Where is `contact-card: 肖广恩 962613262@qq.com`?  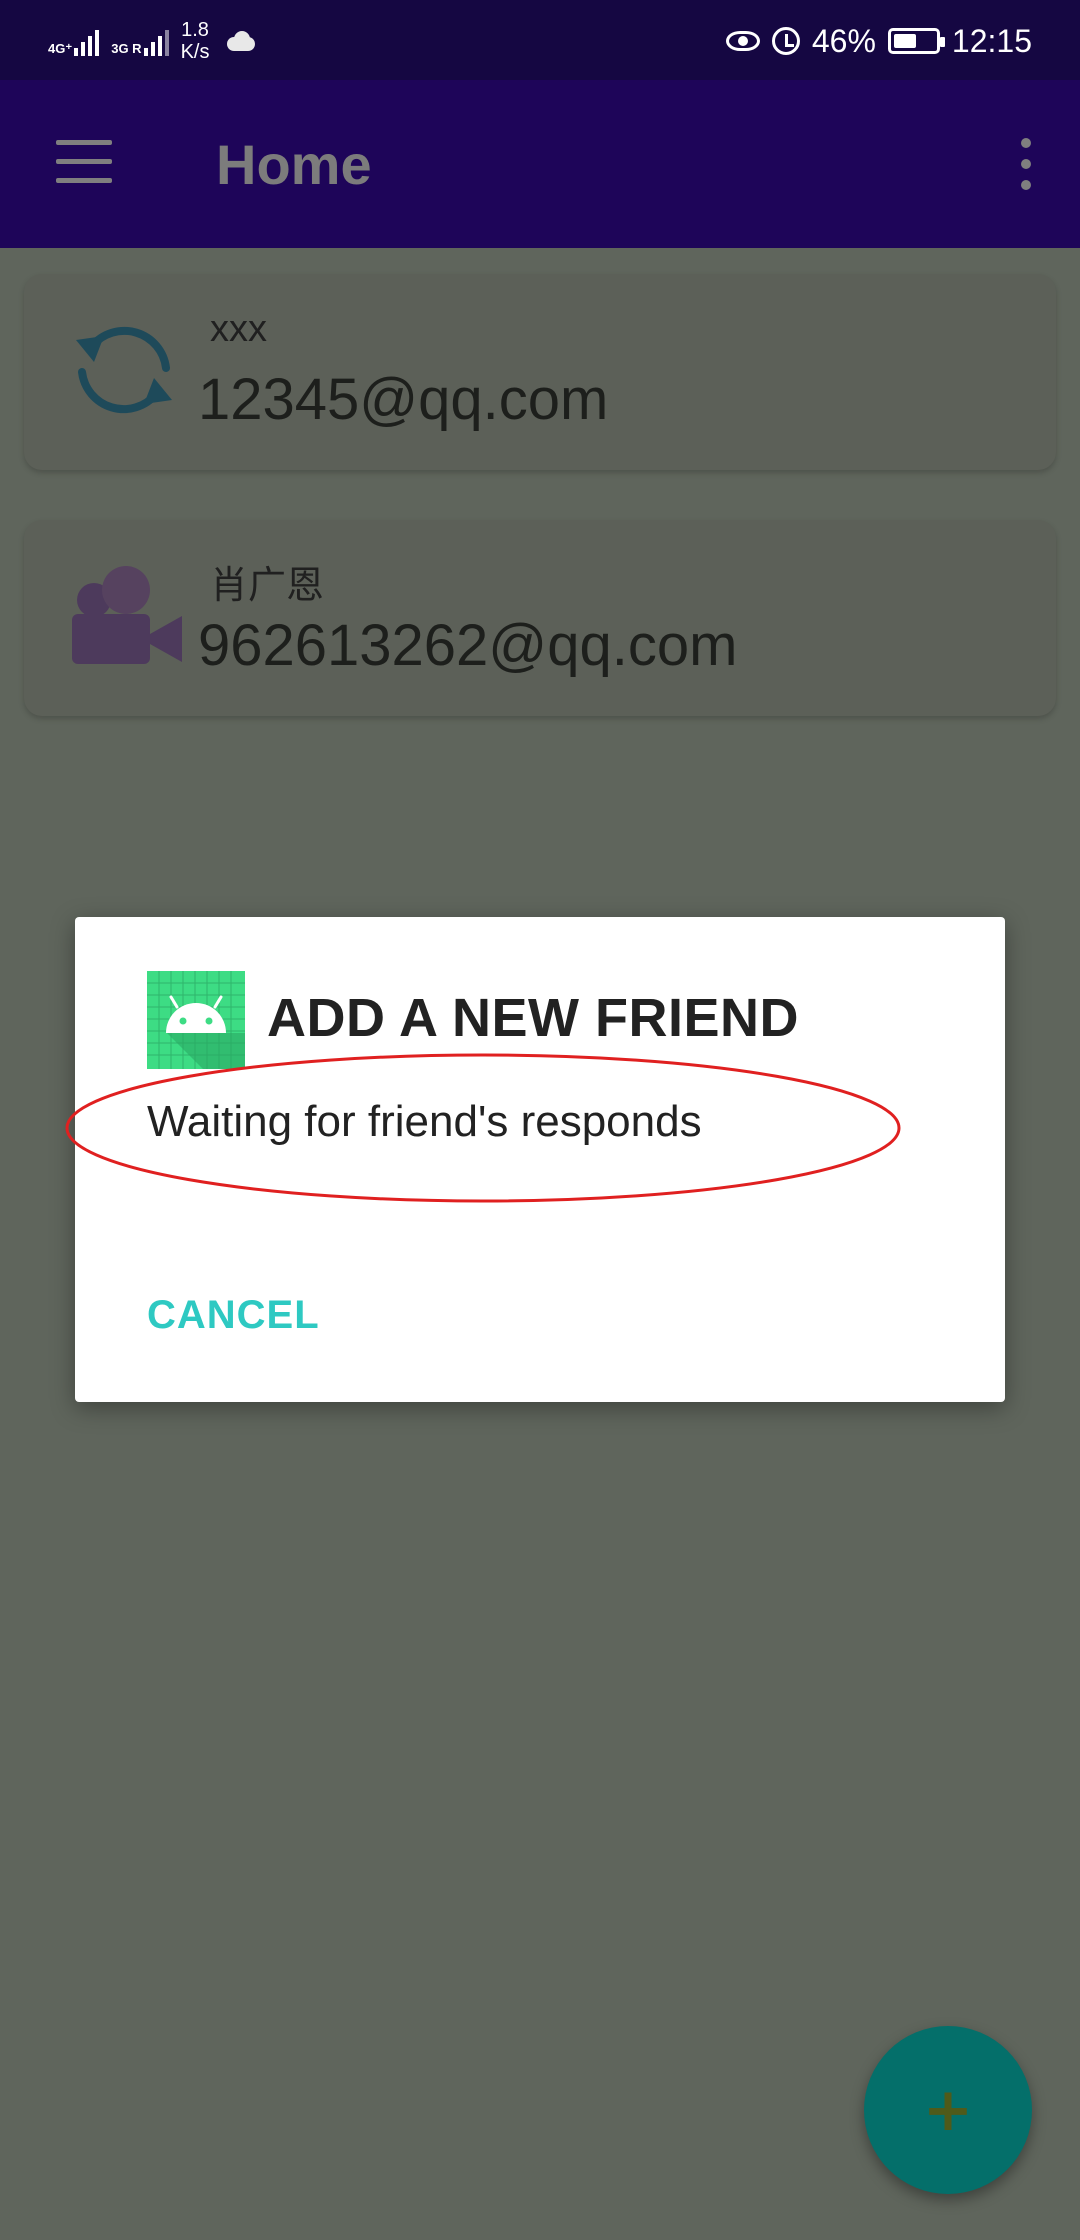
contact-card: 肖广恩 962613262@qq.com is located at coordinates (540, 618).